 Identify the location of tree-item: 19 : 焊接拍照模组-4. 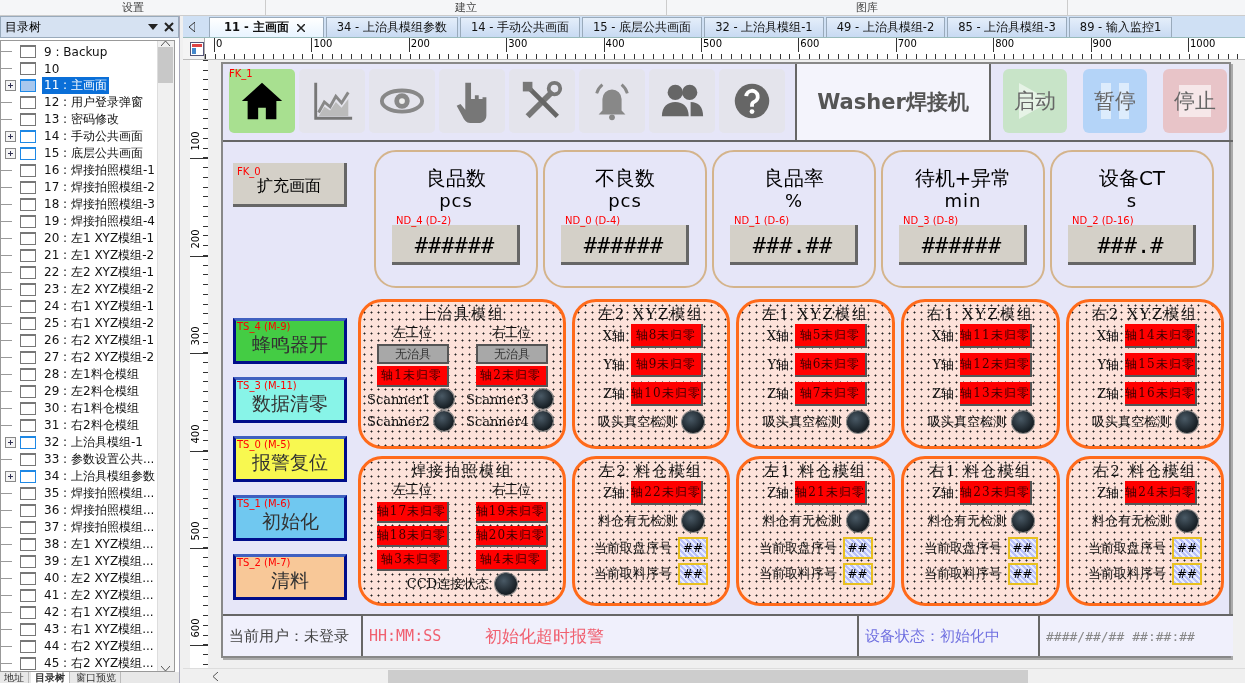
(99, 221).